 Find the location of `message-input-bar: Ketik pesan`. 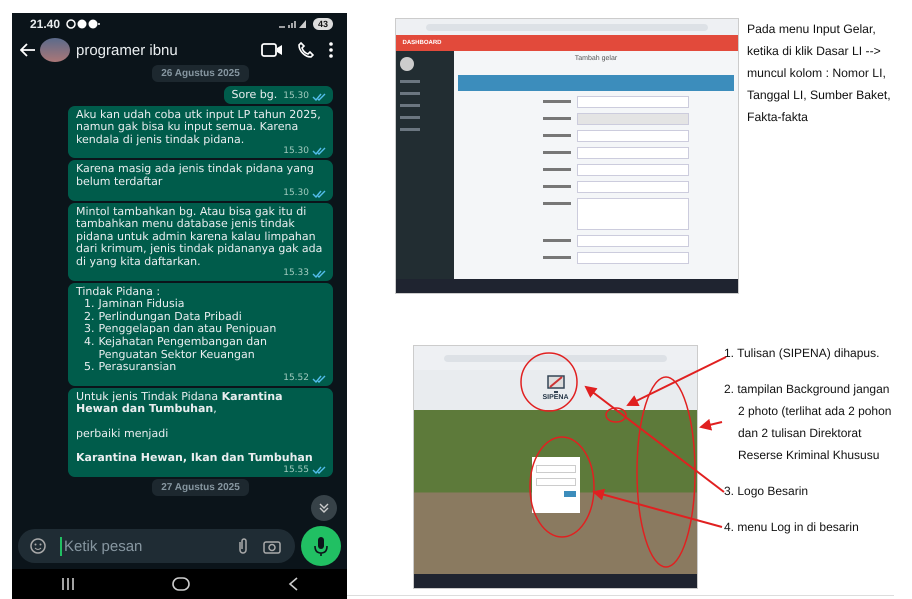

message-input-bar: Ketik pesan is located at coordinates (156, 546).